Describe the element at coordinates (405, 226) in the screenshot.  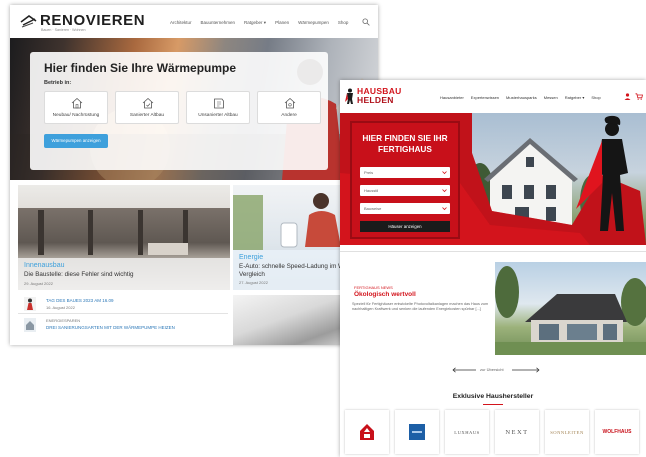
I see `show-houses-button: Häuser anzeigen` at that location.